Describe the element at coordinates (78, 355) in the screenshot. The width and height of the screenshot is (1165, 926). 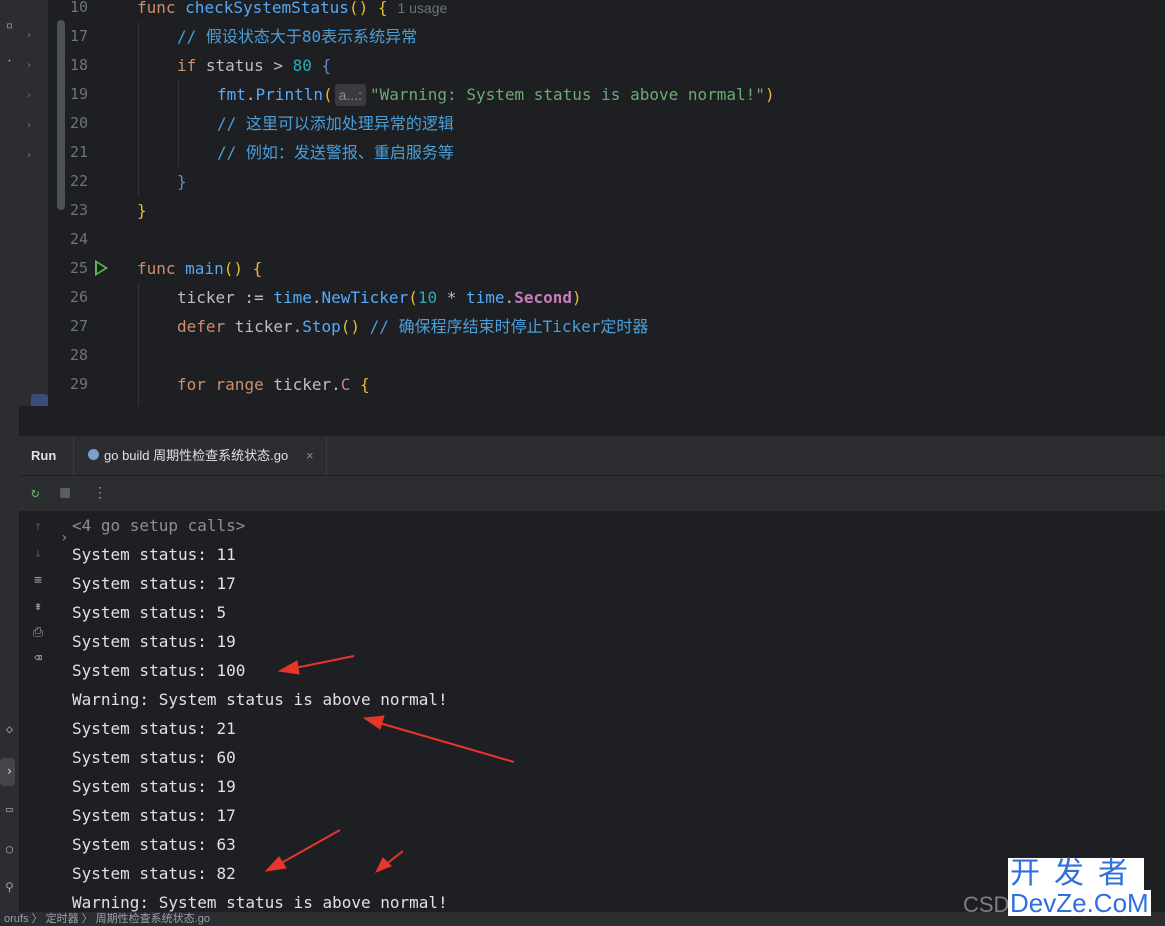
I see `line-number: 28` at that location.